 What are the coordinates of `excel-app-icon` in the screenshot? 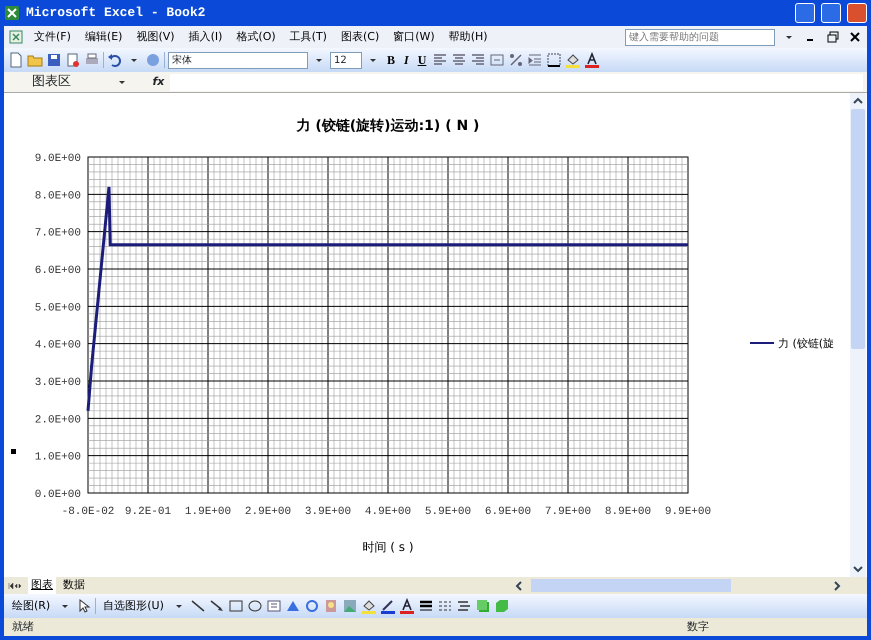 It's located at (12, 13).